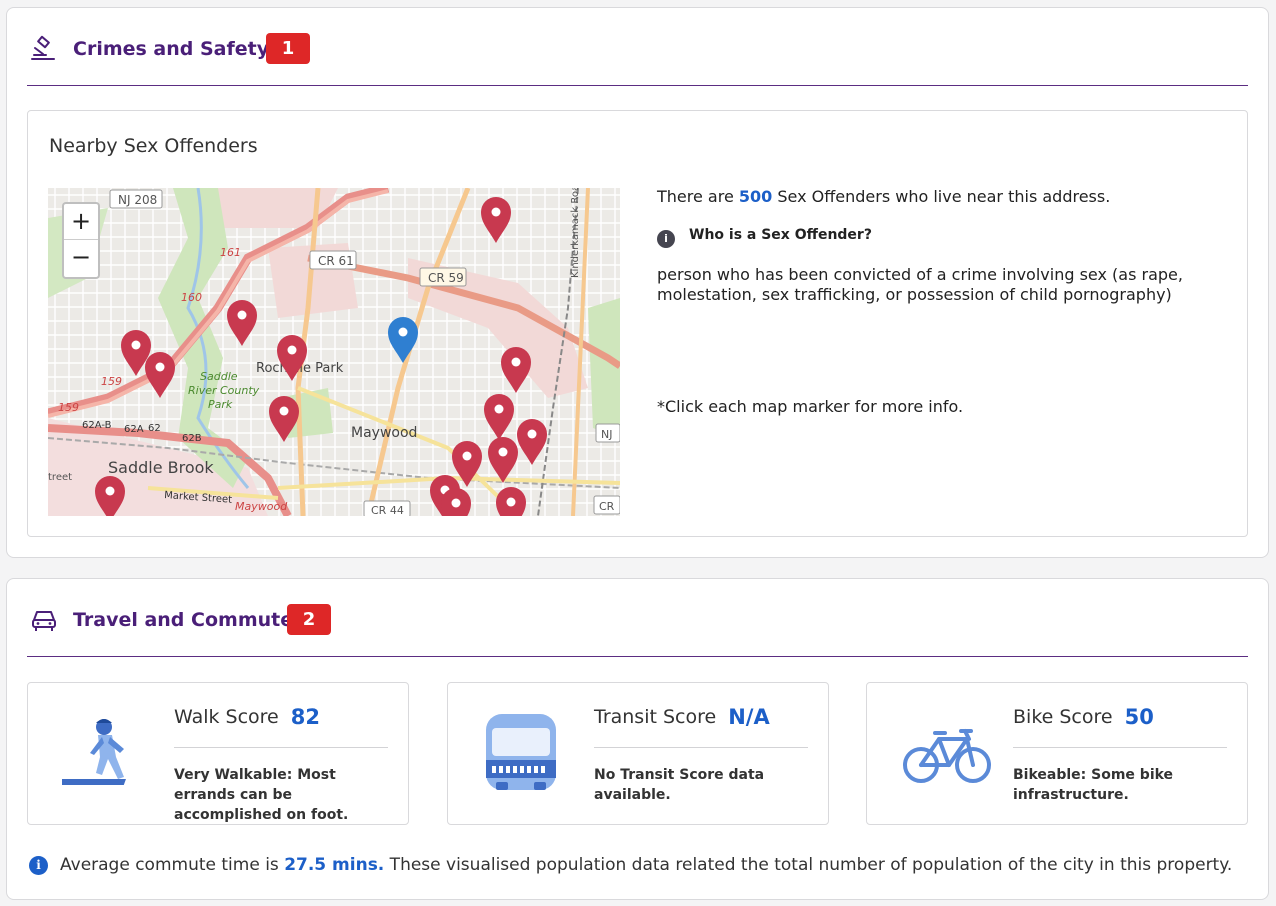  I want to click on map-label-cr44: CR 44, so click(387, 510).